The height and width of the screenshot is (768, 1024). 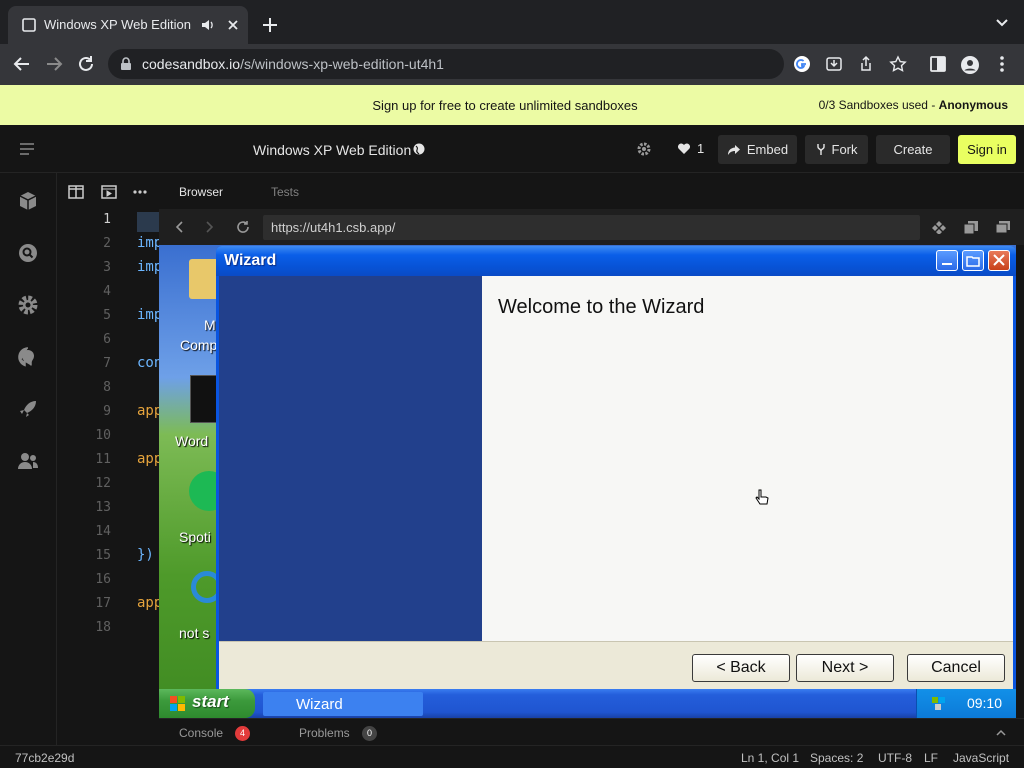 What do you see at coordinates (86, 64) in the screenshot?
I see `reload-icon` at bounding box center [86, 64].